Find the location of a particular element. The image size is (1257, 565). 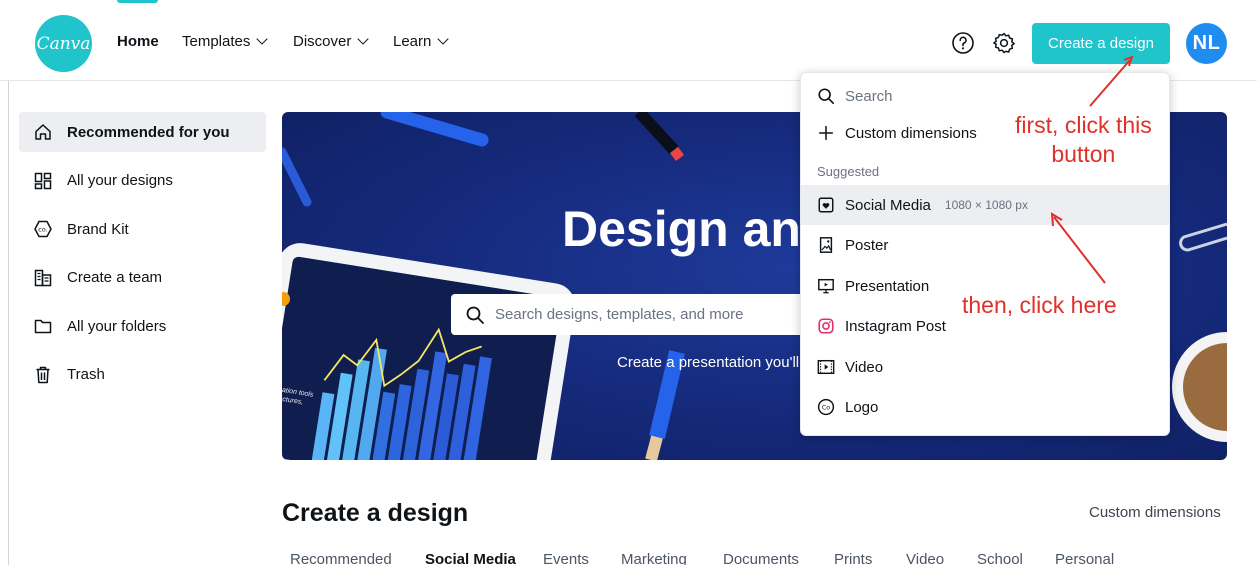

nav-templates-label: Templates is located at coordinates (216, 41).